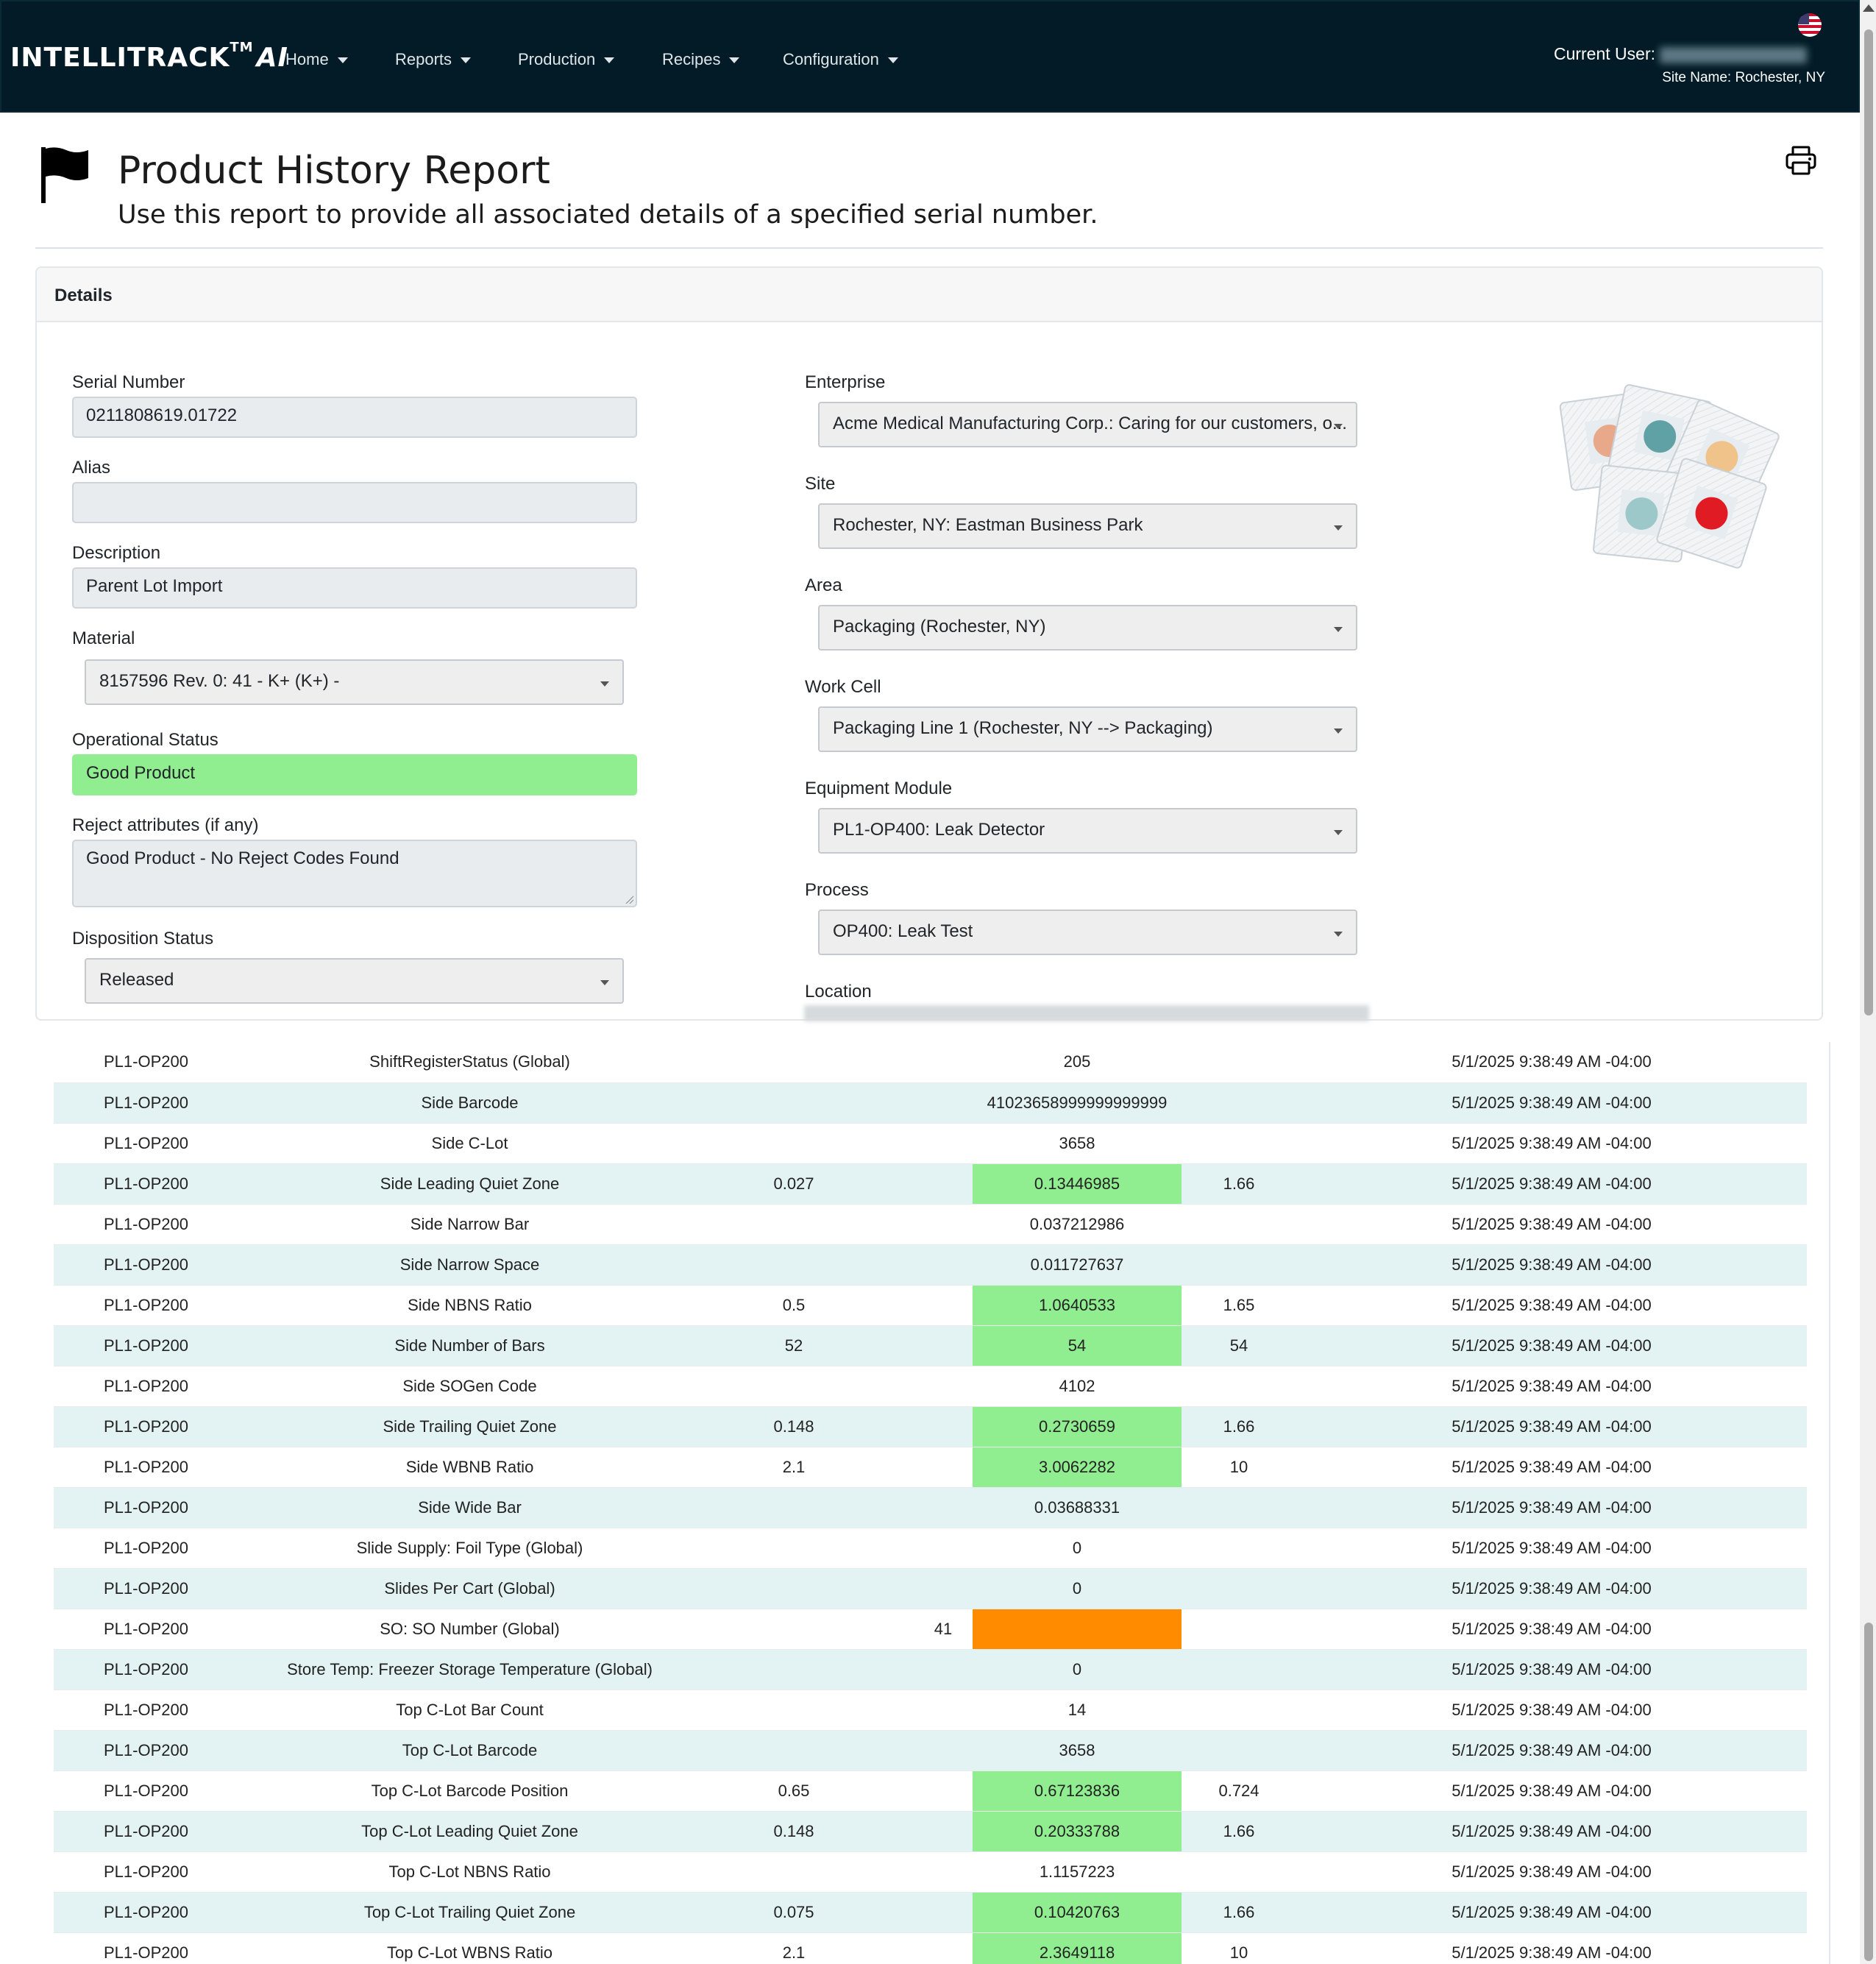 This screenshot has width=1876, height=1964. What do you see at coordinates (433, 59) in the screenshot?
I see `nav-reports: Reports` at bounding box center [433, 59].